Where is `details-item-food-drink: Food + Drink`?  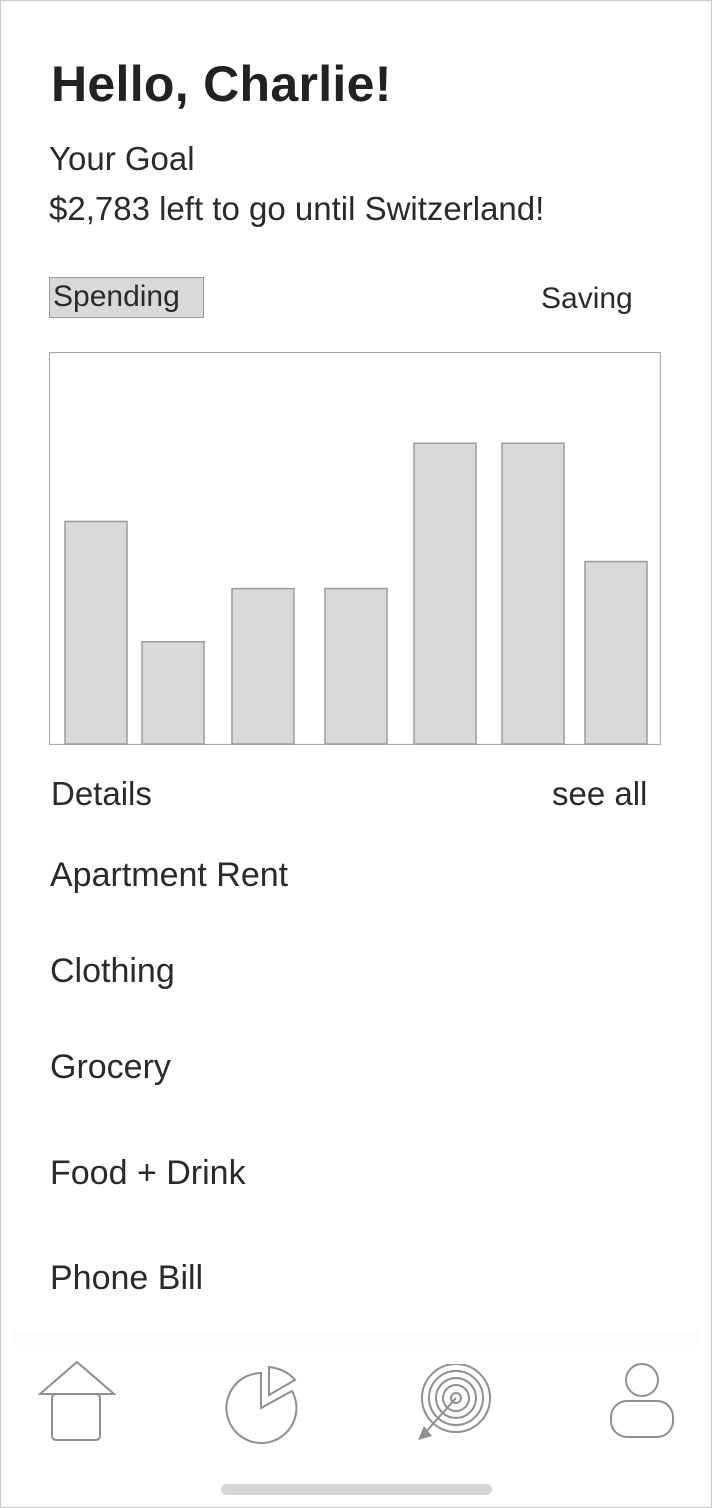 details-item-food-drink: Food + Drink is located at coordinates (148, 1173).